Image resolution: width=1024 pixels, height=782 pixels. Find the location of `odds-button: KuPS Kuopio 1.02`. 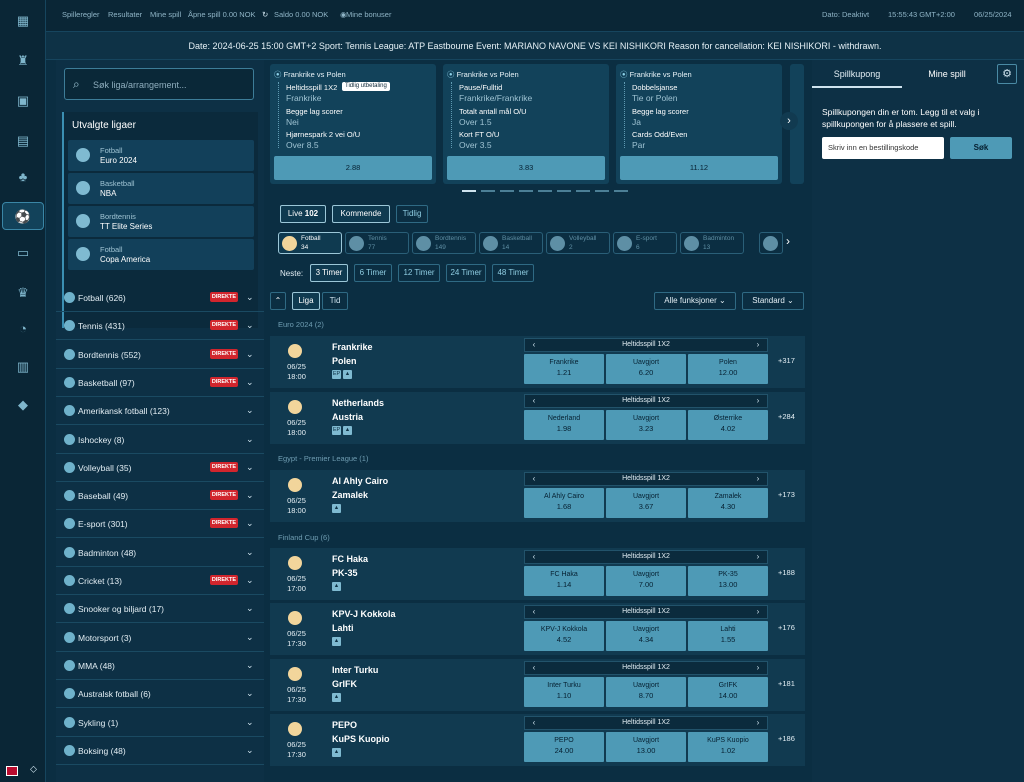

odds-button: KuPS Kuopio 1.02 is located at coordinates (728, 747).